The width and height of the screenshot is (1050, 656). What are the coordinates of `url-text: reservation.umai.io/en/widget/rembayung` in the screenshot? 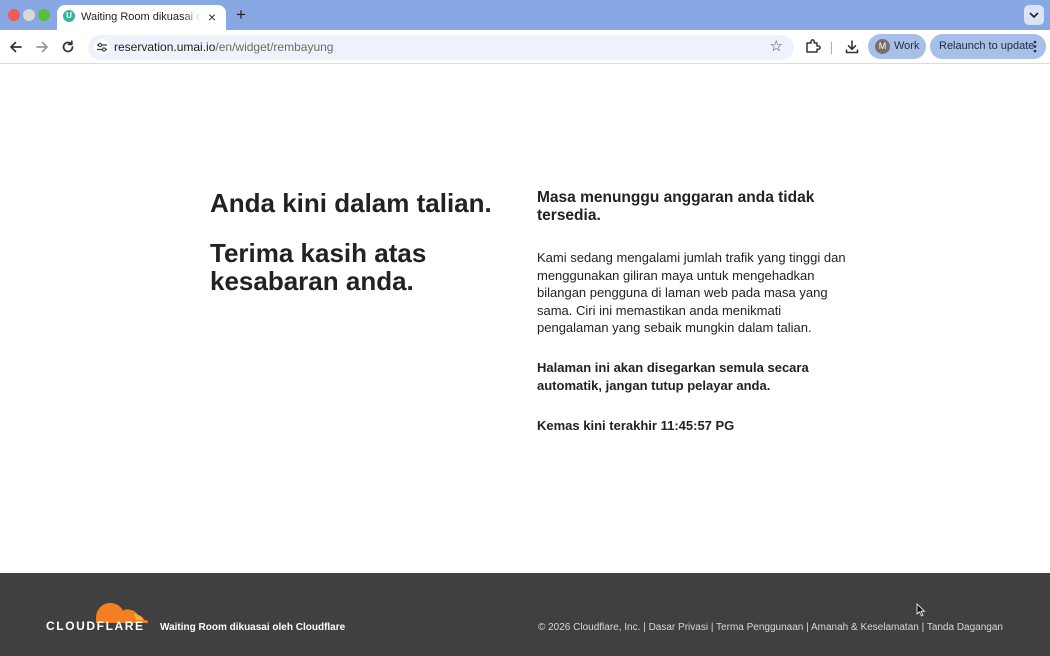 It's located at (223, 47).